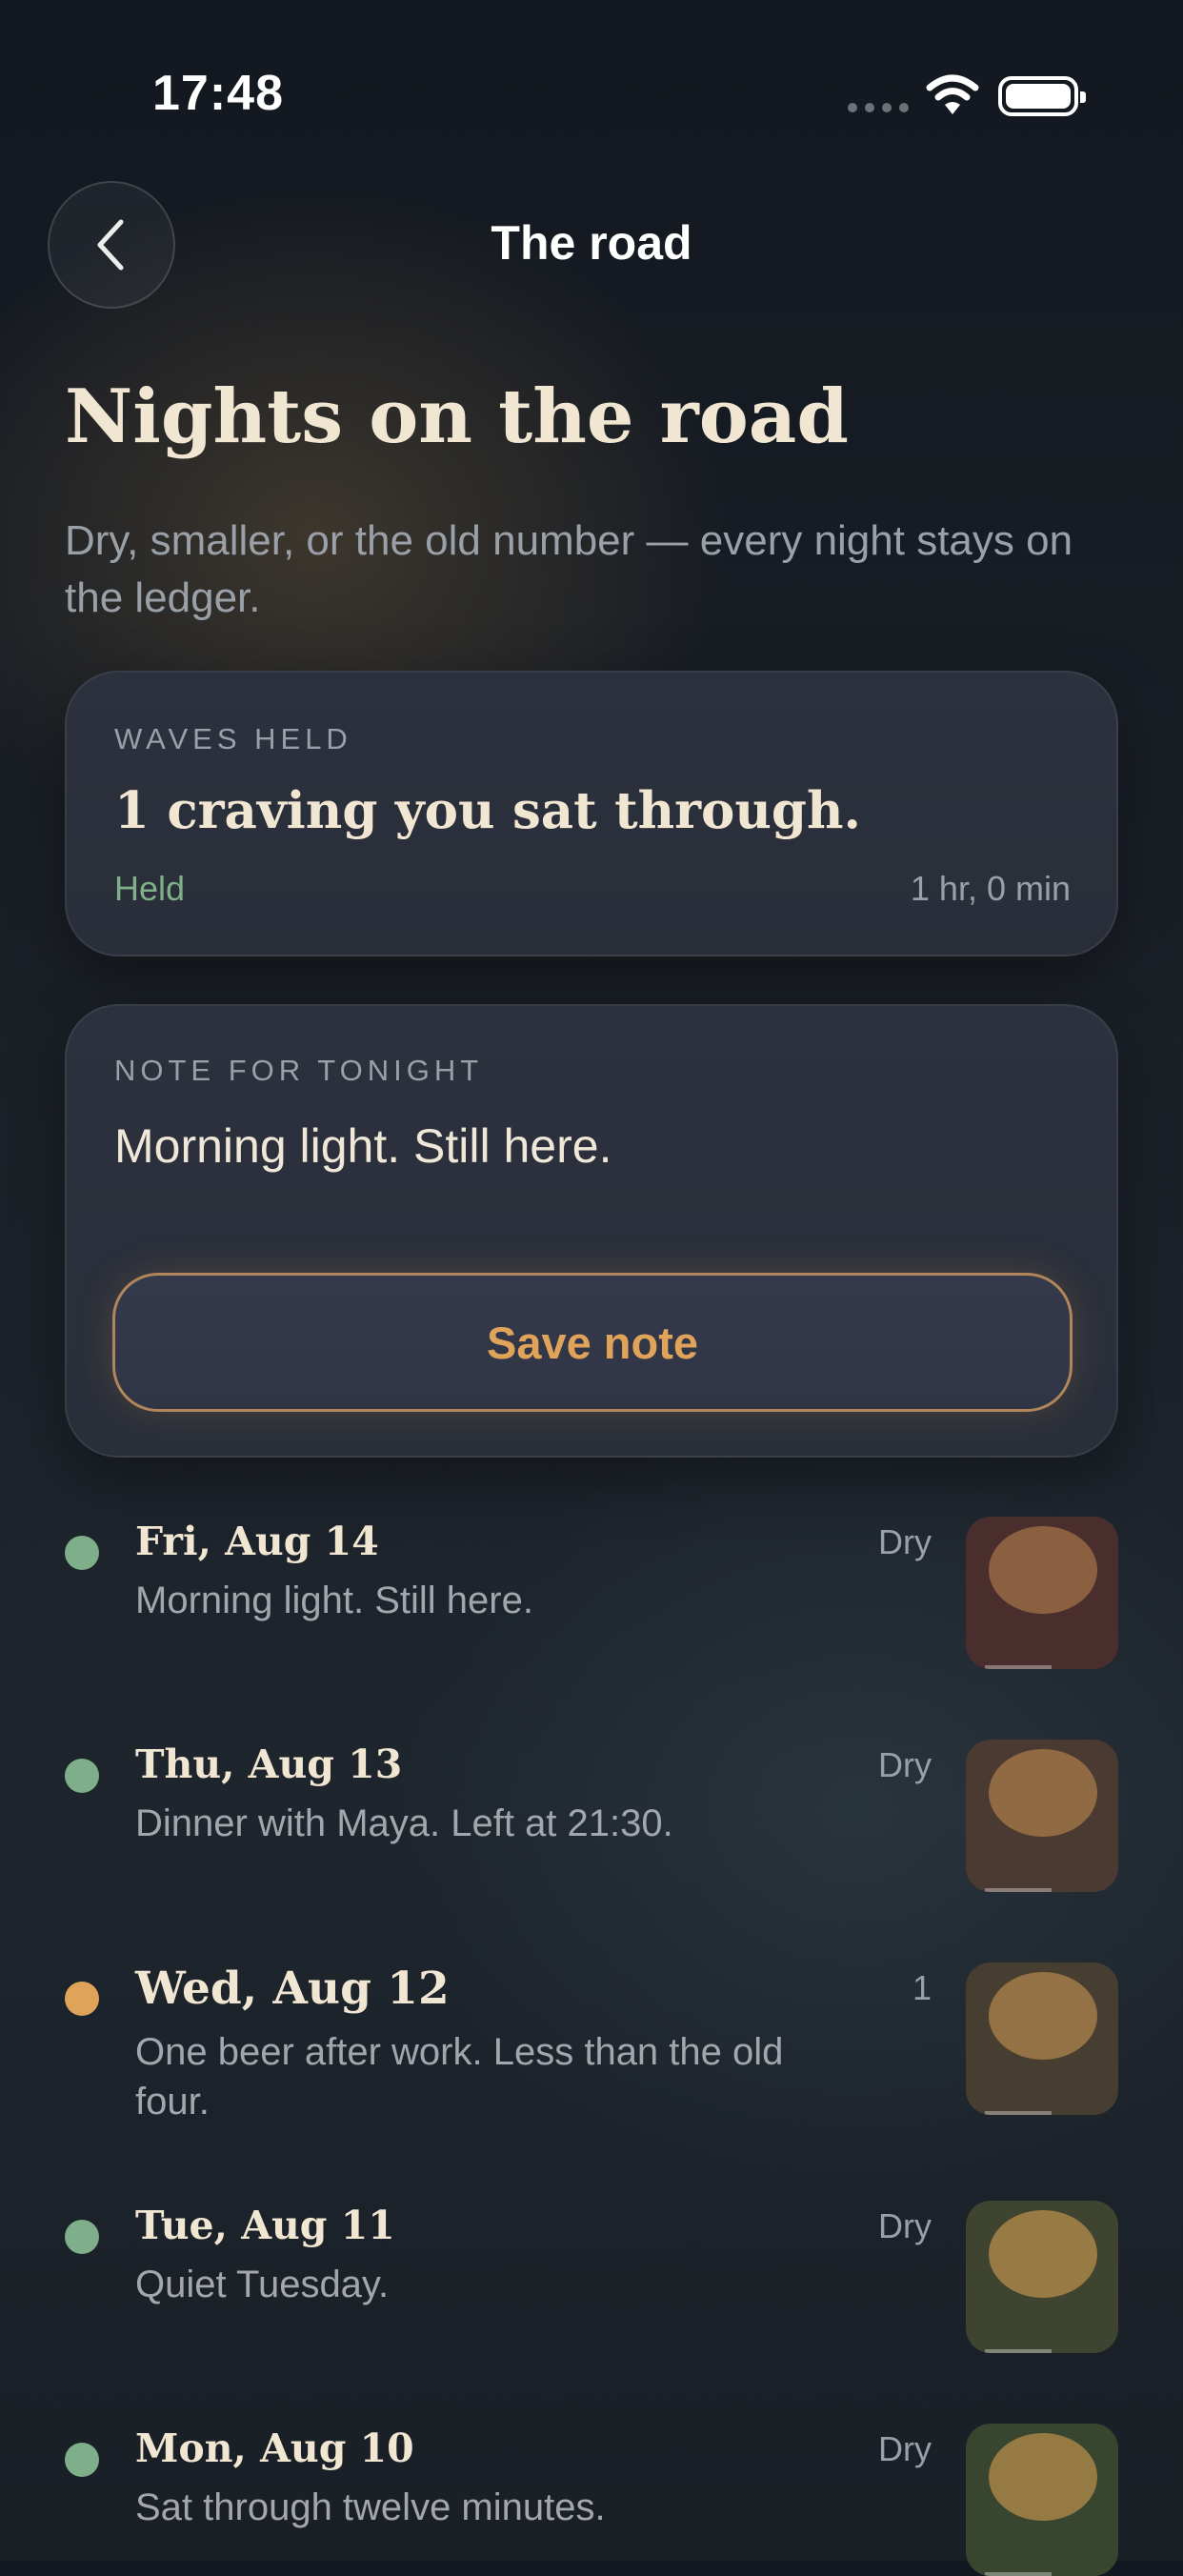 Image resolution: width=1183 pixels, height=2576 pixels. Describe the element at coordinates (363, 1146) in the screenshot. I see `note-input: Morning light. Still here.` at that location.